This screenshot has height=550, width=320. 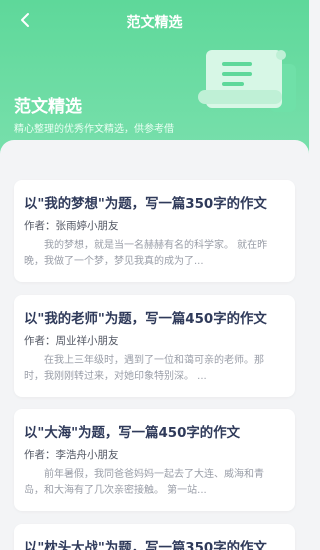 I want to click on page-title: 范文精选, so click(x=154, y=23).